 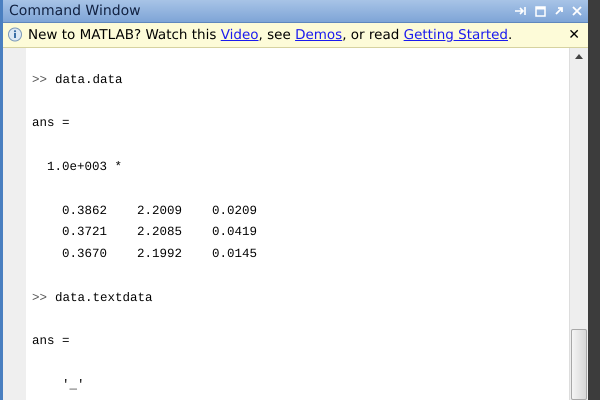 What do you see at coordinates (579, 364) in the screenshot?
I see `scrollbar-thumb` at bounding box center [579, 364].